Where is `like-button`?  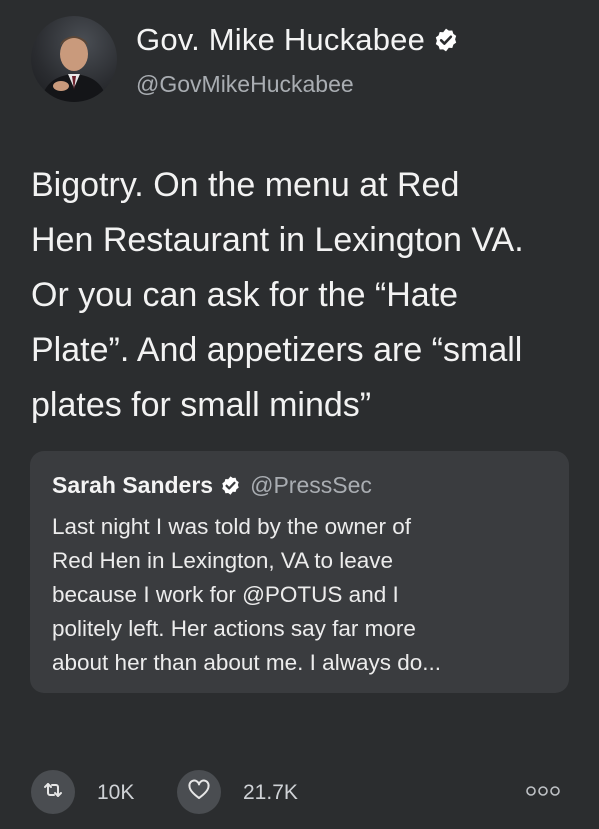 like-button is located at coordinates (199, 792).